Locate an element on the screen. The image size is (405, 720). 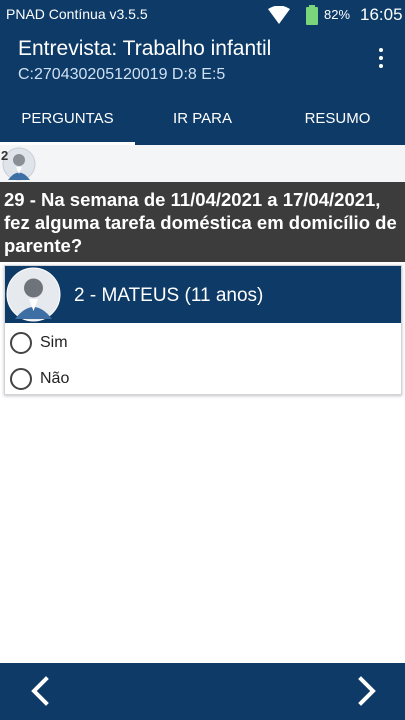
status-clock: 16:05 is located at coordinates (381, 14).